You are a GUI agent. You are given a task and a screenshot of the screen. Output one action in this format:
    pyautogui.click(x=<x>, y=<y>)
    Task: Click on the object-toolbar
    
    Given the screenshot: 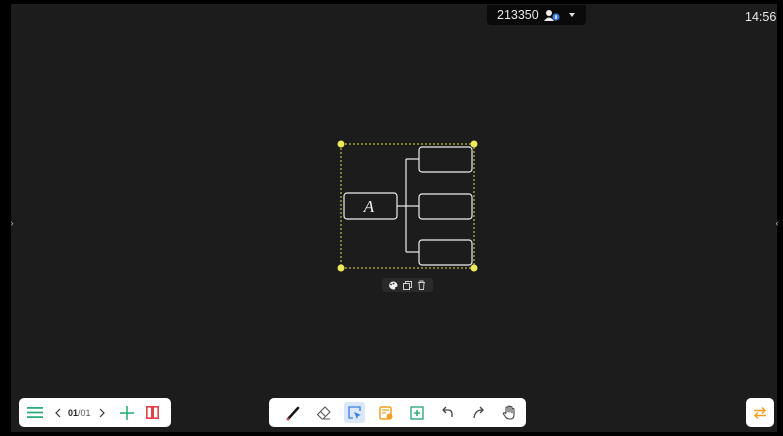 What is the action you would take?
    pyautogui.click(x=407, y=285)
    